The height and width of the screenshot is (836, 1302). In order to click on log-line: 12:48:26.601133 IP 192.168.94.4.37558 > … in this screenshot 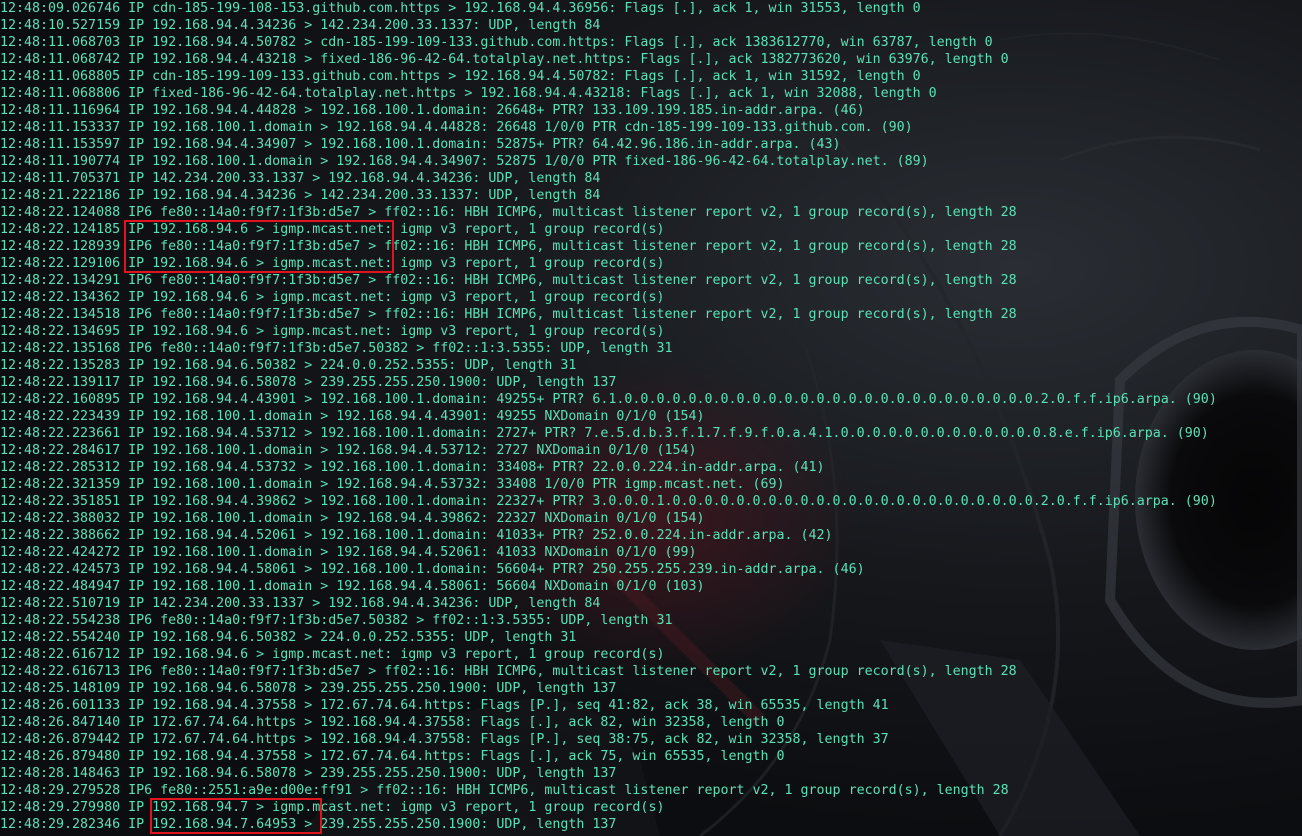, I will do `click(444, 705)`.